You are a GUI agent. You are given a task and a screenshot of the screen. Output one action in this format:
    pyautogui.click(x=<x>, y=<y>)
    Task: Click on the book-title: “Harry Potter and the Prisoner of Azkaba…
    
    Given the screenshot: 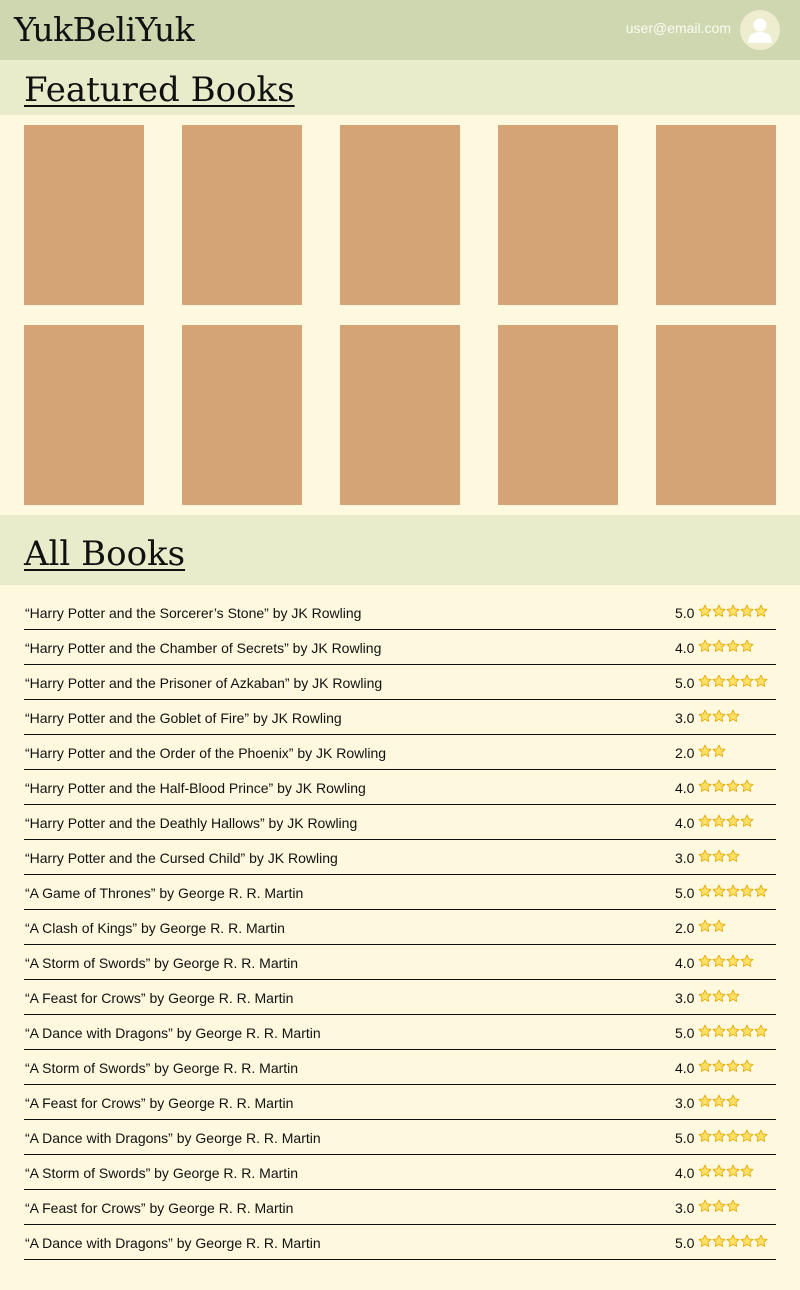 What is the action you would take?
    pyautogui.click(x=203, y=683)
    